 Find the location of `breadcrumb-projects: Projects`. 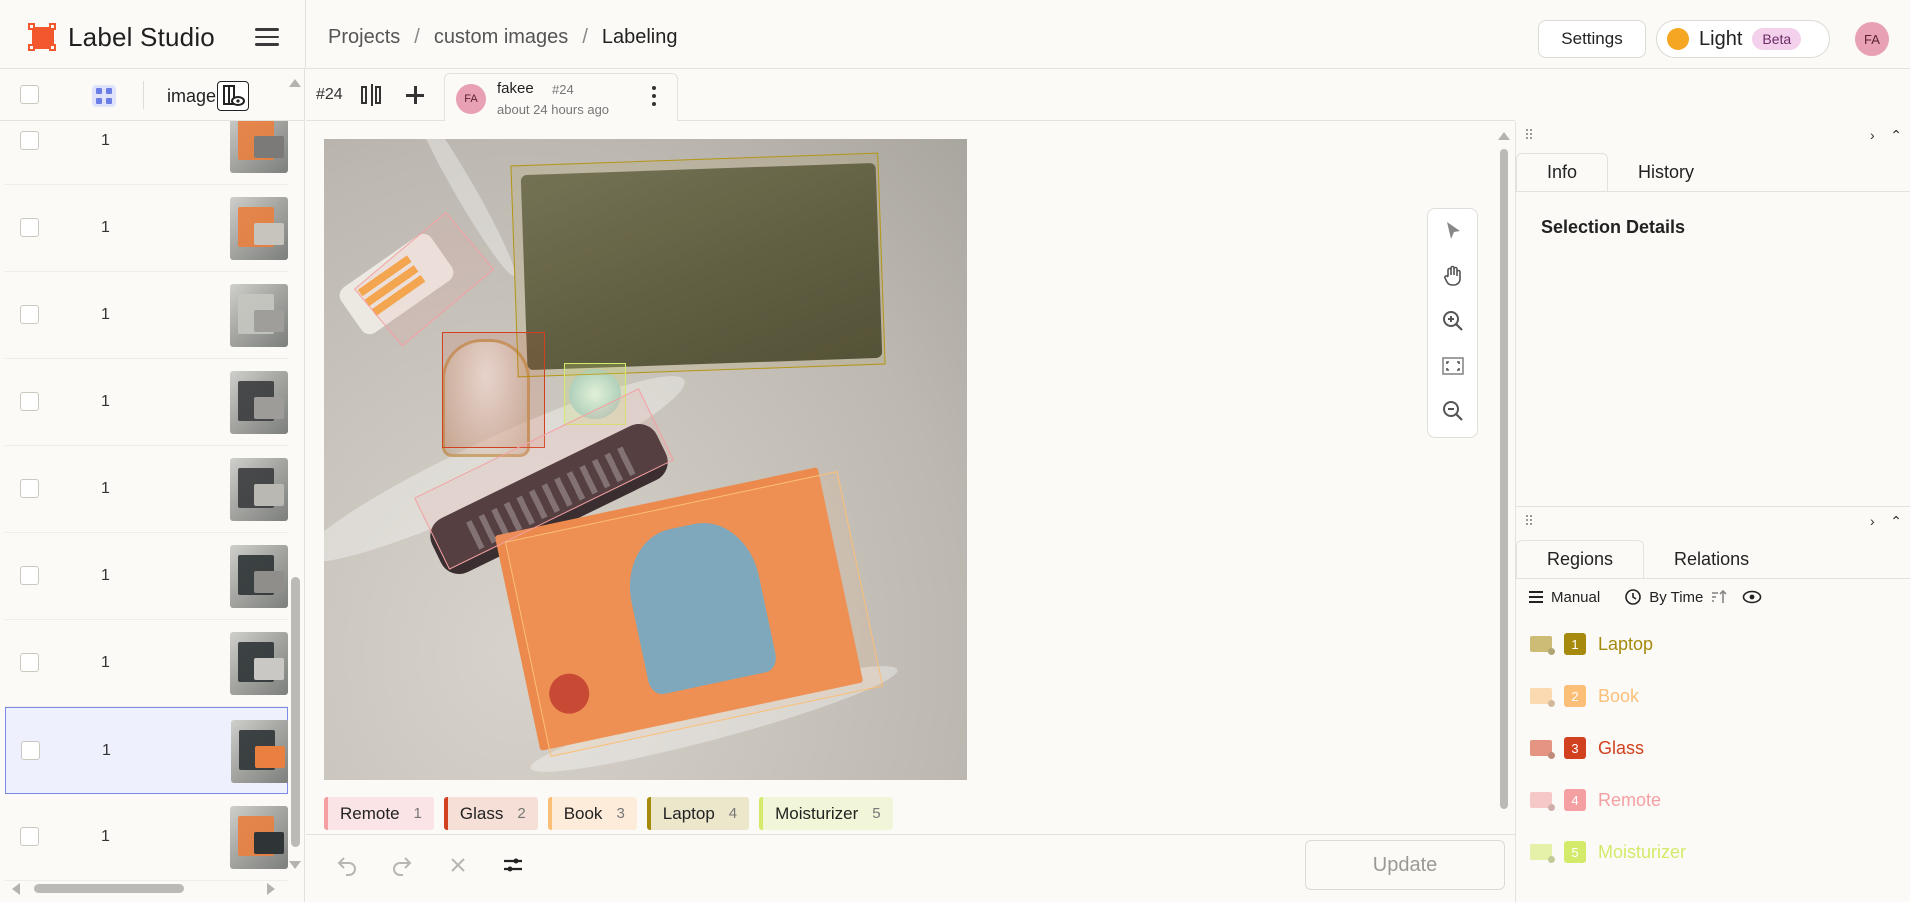

breadcrumb-projects: Projects is located at coordinates (364, 37).